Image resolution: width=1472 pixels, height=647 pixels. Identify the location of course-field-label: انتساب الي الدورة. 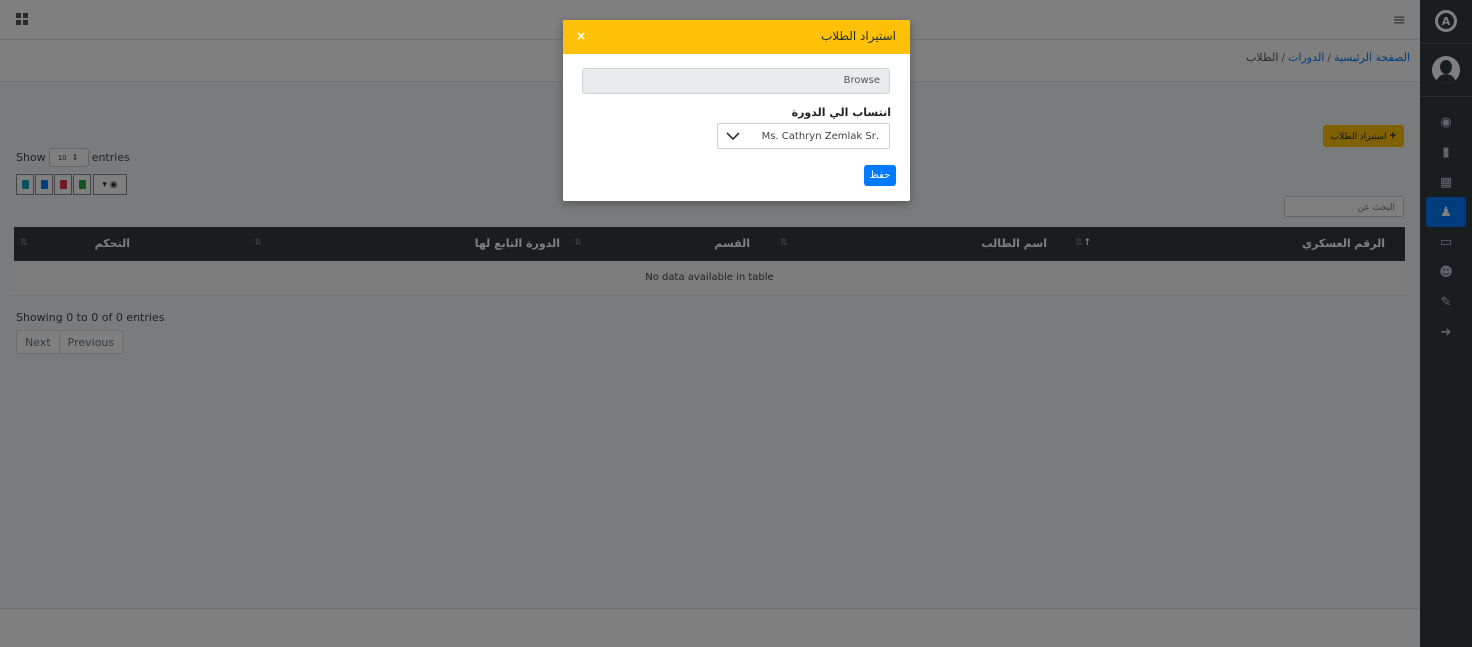
(841, 112).